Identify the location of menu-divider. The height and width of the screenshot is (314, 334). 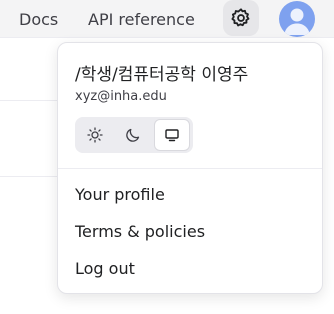
(190, 168).